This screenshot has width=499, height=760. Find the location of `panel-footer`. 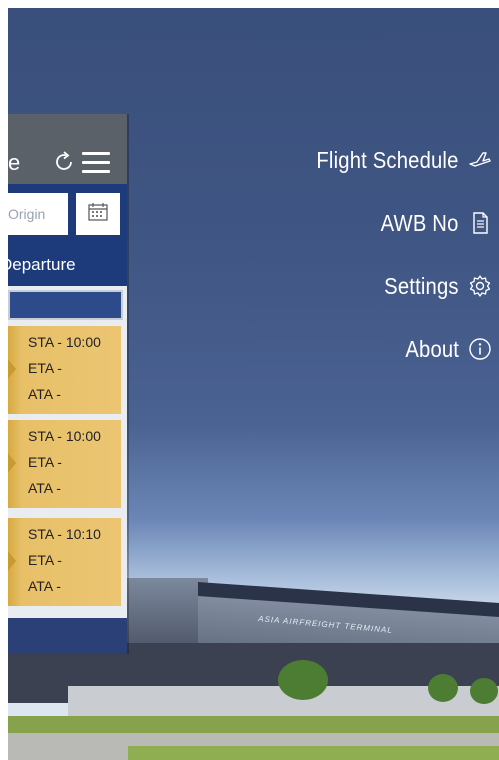

panel-footer is located at coordinates (67, 636).